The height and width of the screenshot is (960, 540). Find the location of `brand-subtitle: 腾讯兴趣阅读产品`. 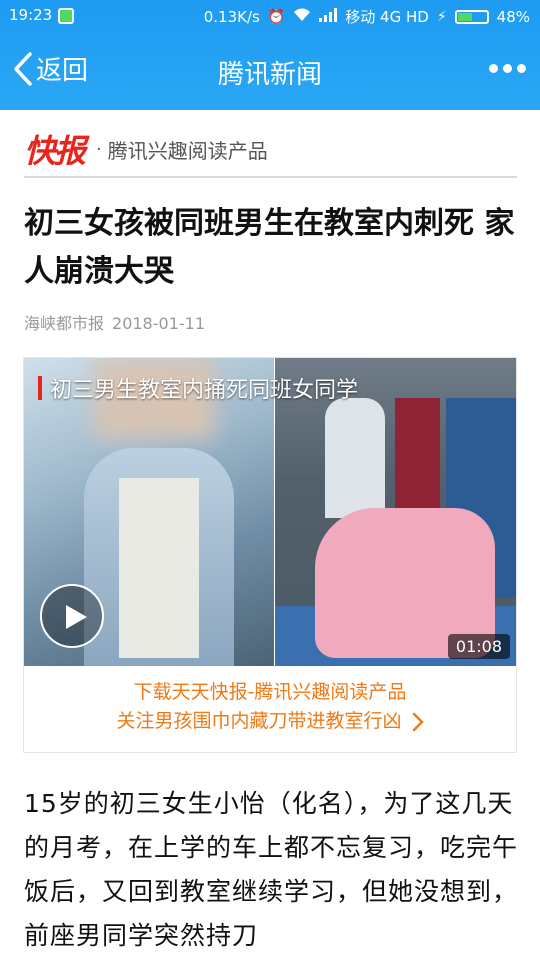

brand-subtitle: 腾讯兴趣阅读产品 is located at coordinates (187, 150).